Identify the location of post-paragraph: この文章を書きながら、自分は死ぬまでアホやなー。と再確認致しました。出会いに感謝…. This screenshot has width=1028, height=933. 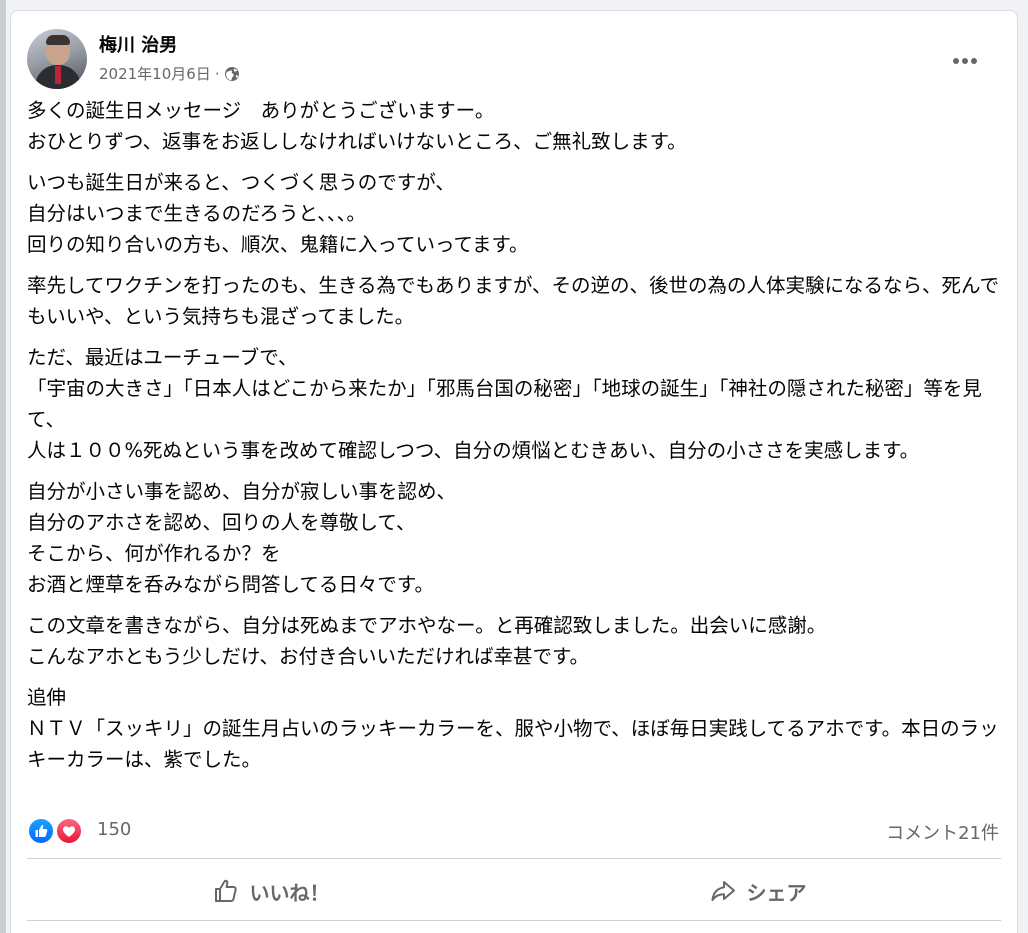
(427, 641).